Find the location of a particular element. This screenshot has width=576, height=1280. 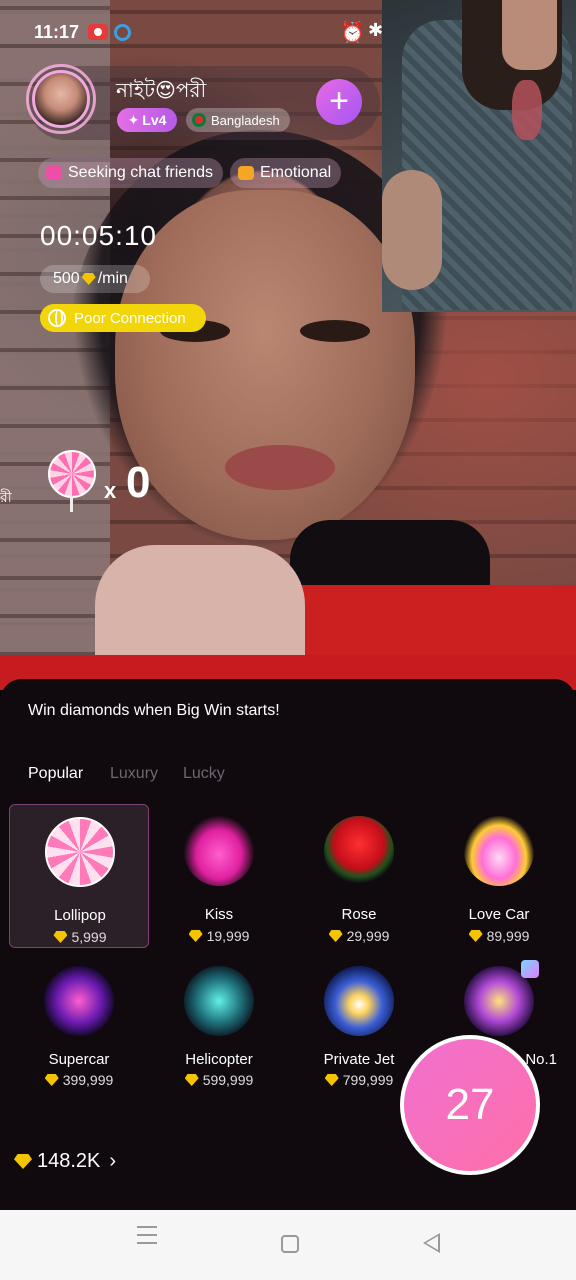

follow-button: + is located at coordinates (339, 102).